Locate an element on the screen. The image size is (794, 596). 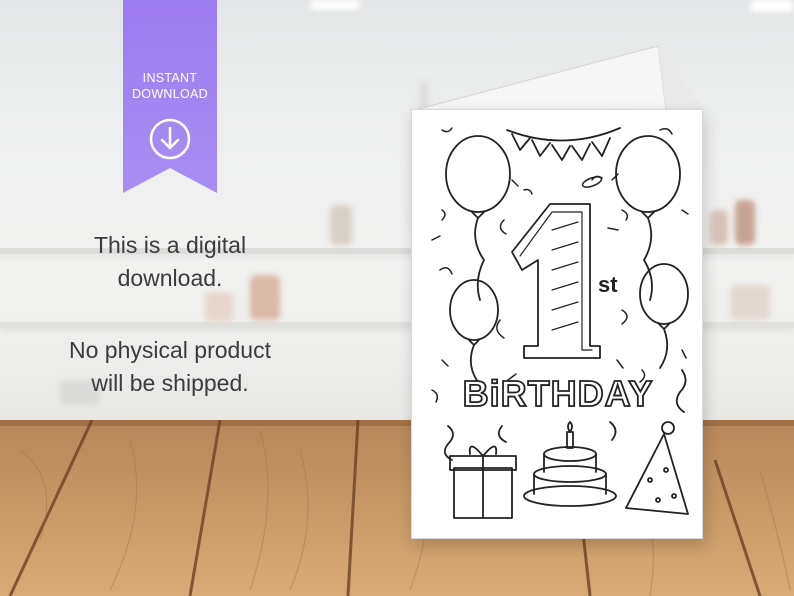
message-line: No physical product is located at coordinates (170, 350).